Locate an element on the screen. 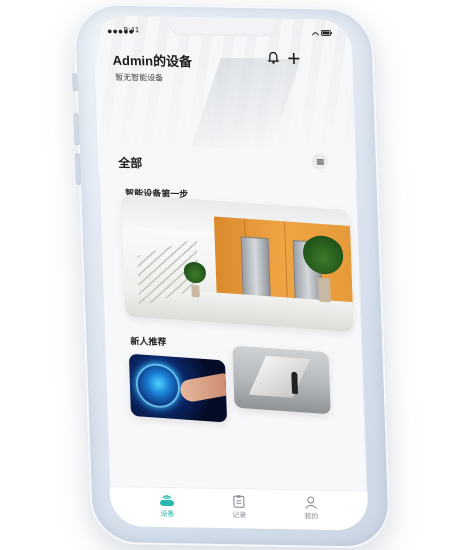 The height and width of the screenshot is (550, 450). recommend-card-tech is located at coordinates (178, 388).